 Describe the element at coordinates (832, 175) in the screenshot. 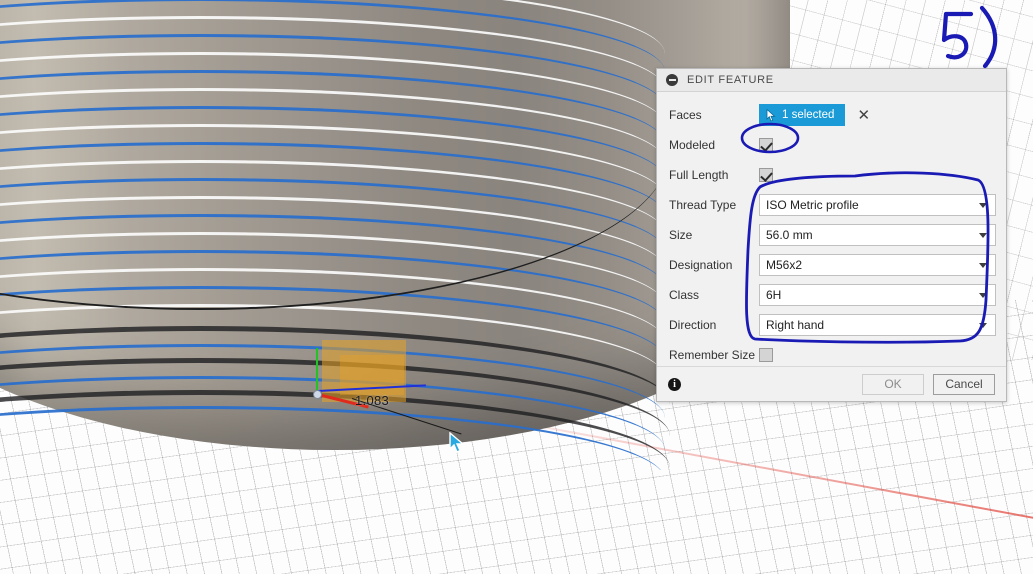

I see `row-full-length: Full Length` at that location.